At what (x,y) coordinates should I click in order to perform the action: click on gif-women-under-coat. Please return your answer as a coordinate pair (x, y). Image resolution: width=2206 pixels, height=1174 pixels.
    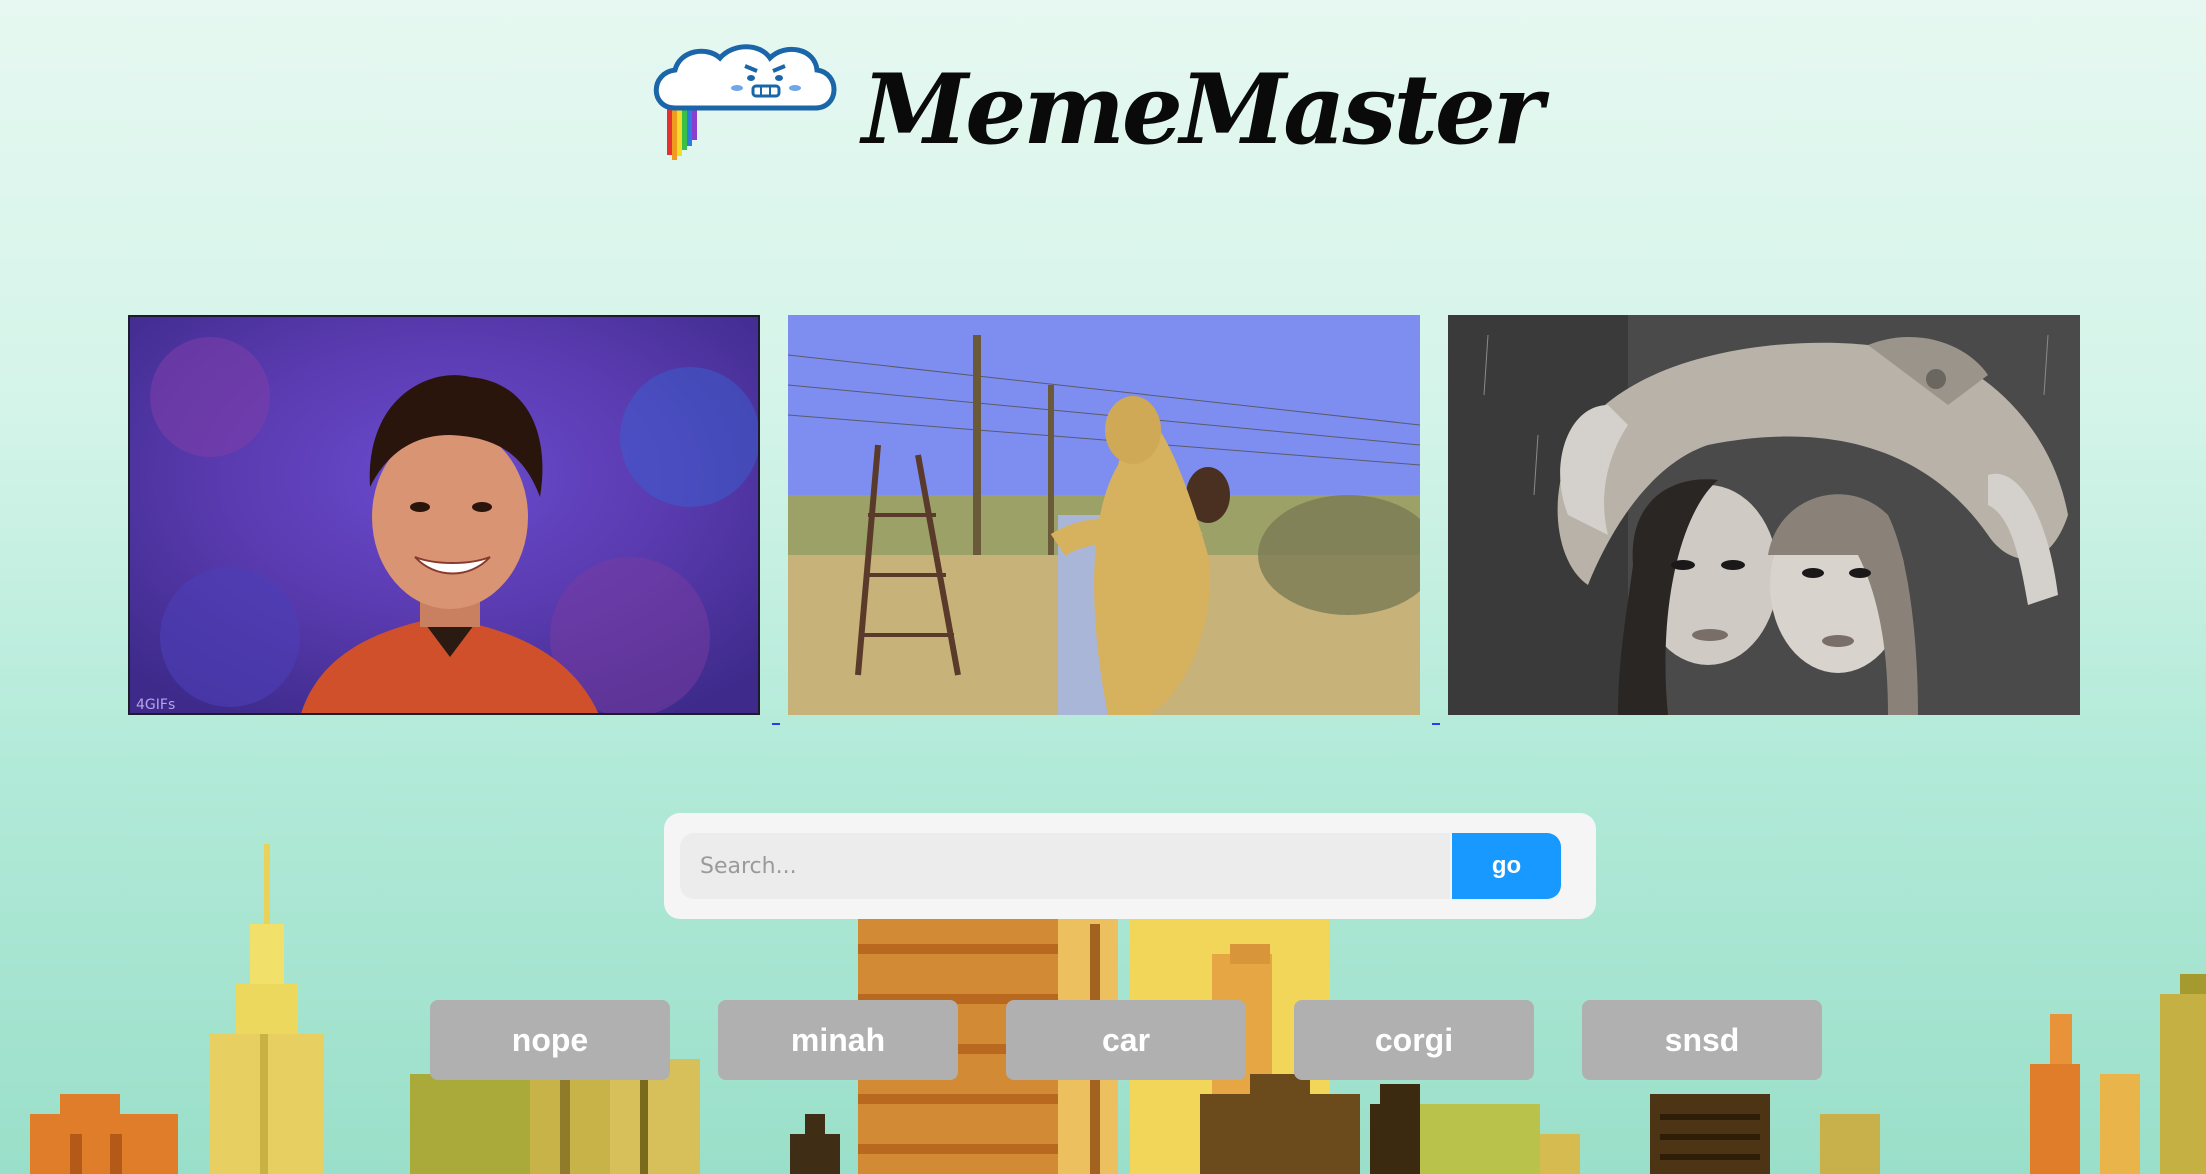
    Looking at the image, I should click on (1764, 515).